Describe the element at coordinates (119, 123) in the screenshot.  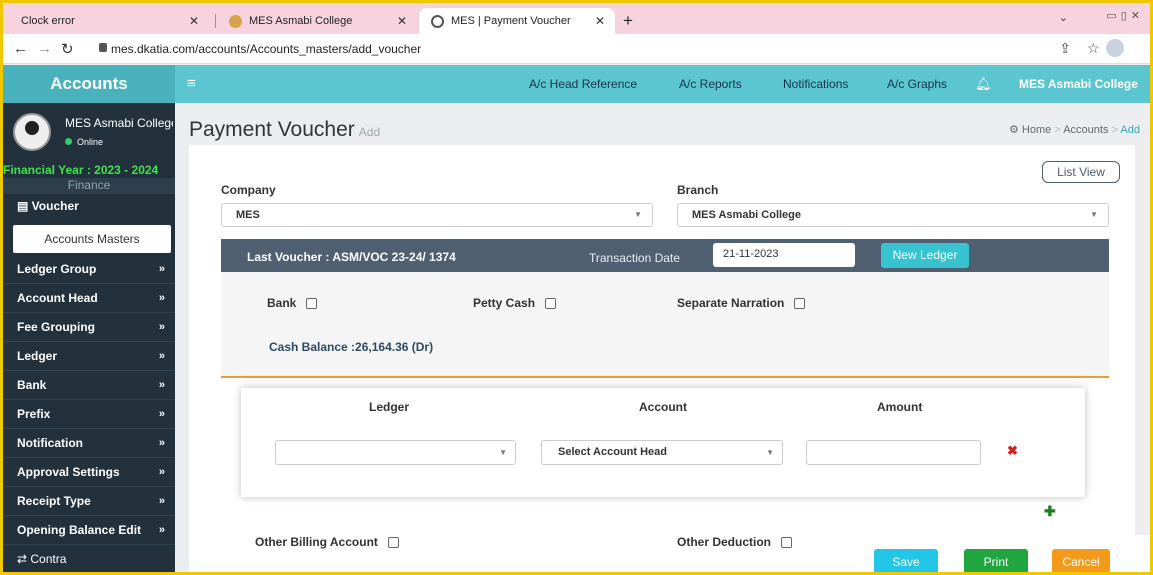
I see `profile-name: MES Asmabi College` at that location.